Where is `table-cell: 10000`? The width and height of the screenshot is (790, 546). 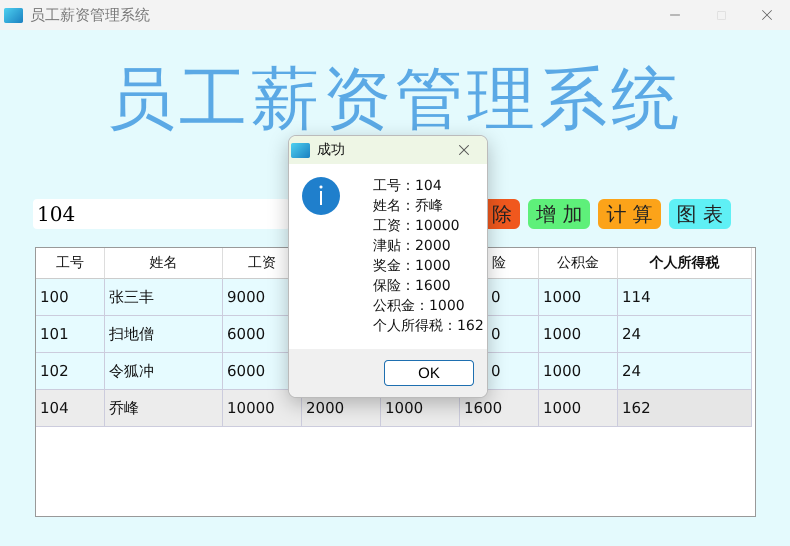 table-cell: 10000 is located at coordinates (262, 408).